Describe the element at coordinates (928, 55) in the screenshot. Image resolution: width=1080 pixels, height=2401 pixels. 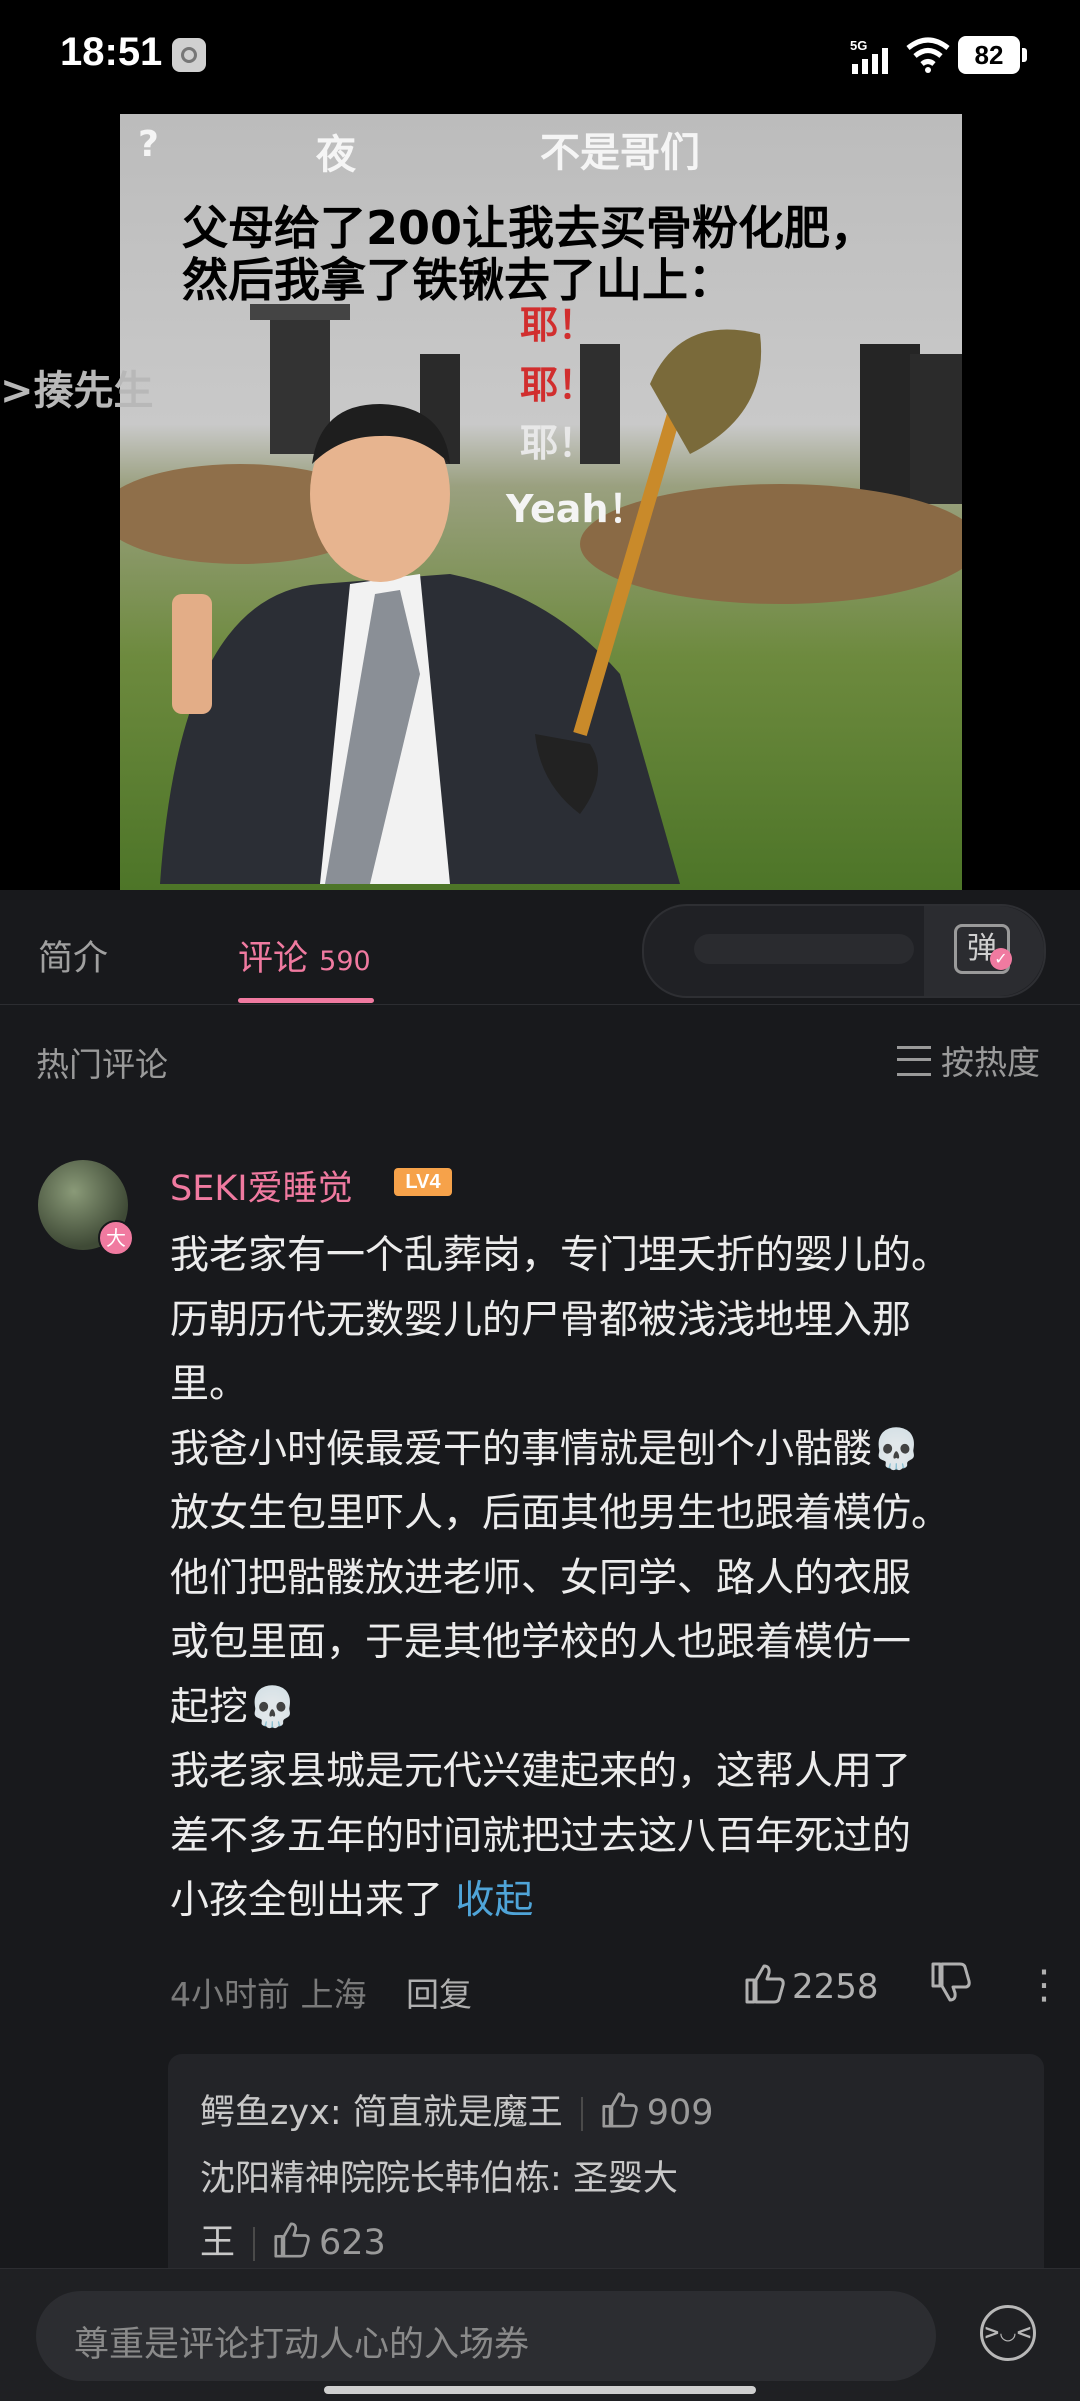
I see `wifi-icon` at that location.